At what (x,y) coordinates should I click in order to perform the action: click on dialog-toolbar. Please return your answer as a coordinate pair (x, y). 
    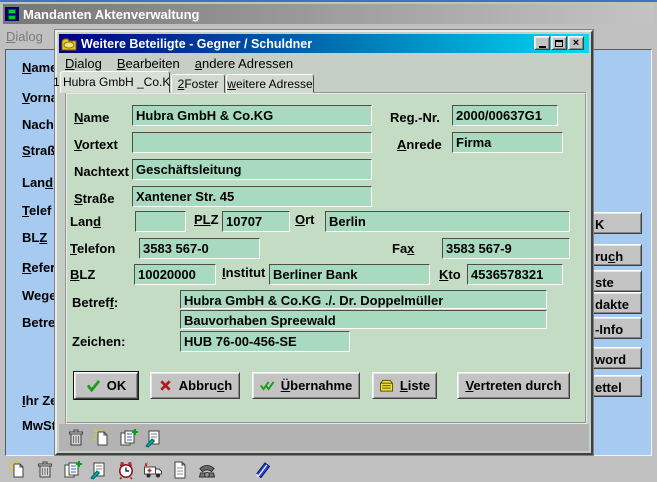
    Looking at the image, I should click on (114, 438).